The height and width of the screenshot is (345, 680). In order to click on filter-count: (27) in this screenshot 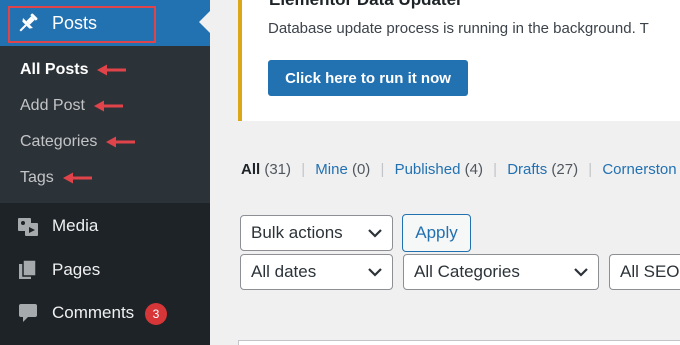, I will do `click(565, 169)`.